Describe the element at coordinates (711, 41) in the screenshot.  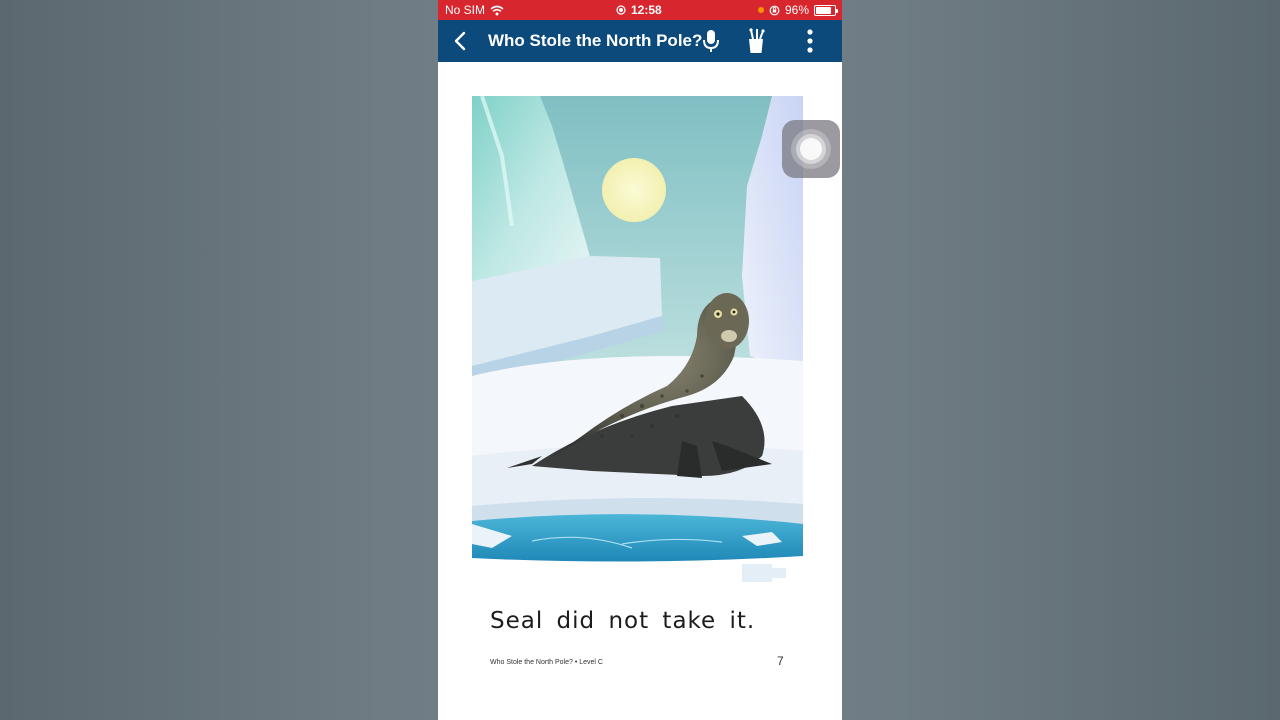
I see `microphone-icon` at that location.